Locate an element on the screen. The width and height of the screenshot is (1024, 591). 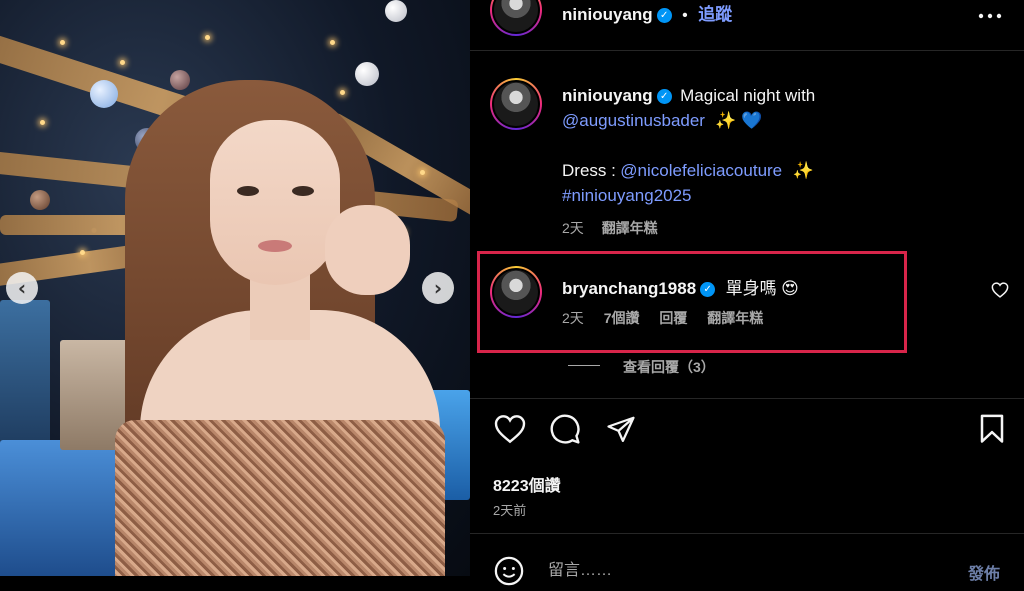
caption-username: niniouyang is located at coordinates (607, 95).